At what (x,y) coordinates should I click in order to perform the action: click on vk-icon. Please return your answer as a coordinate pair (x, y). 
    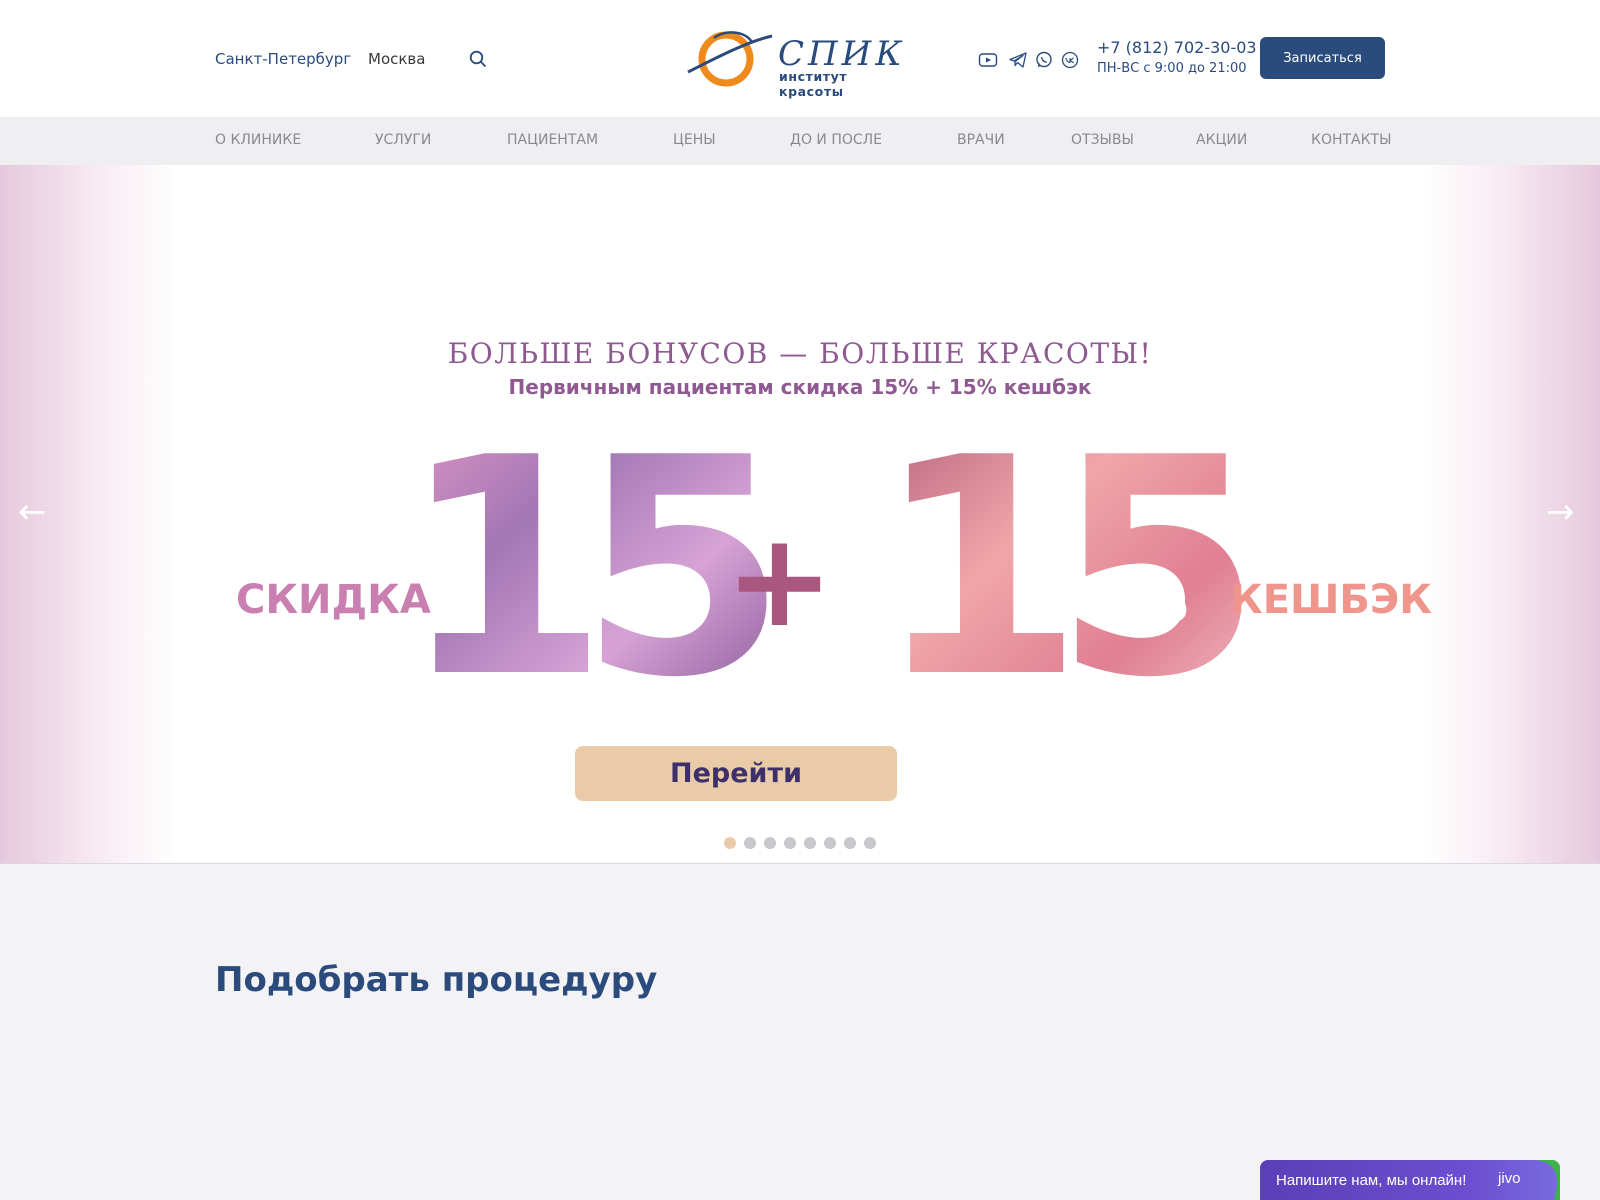
    Looking at the image, I should click on (1070, 60).